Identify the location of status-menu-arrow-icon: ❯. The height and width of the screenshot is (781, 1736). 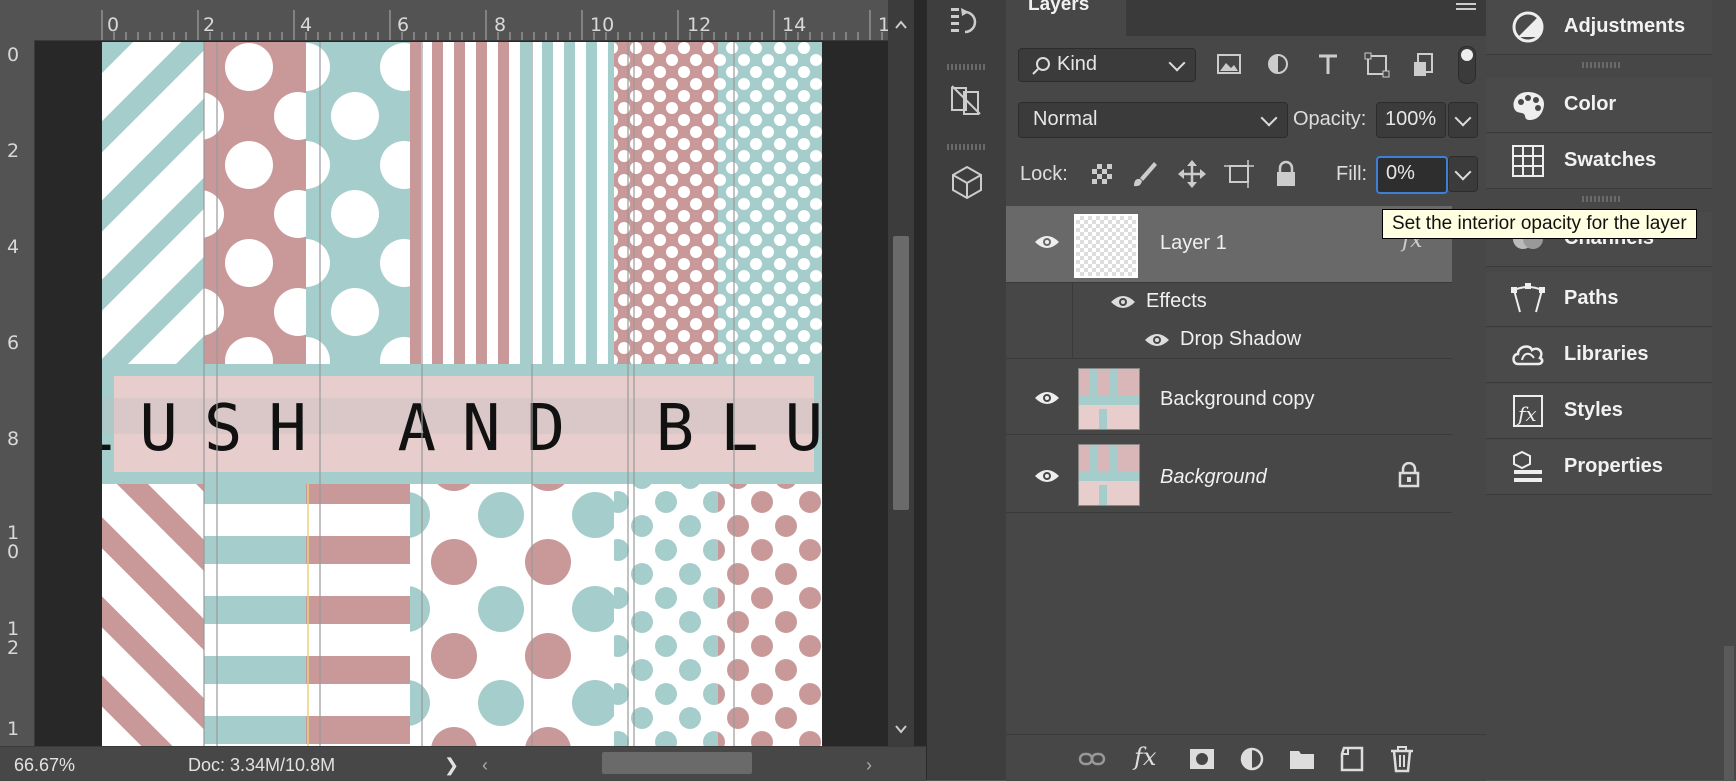
(451, 765).